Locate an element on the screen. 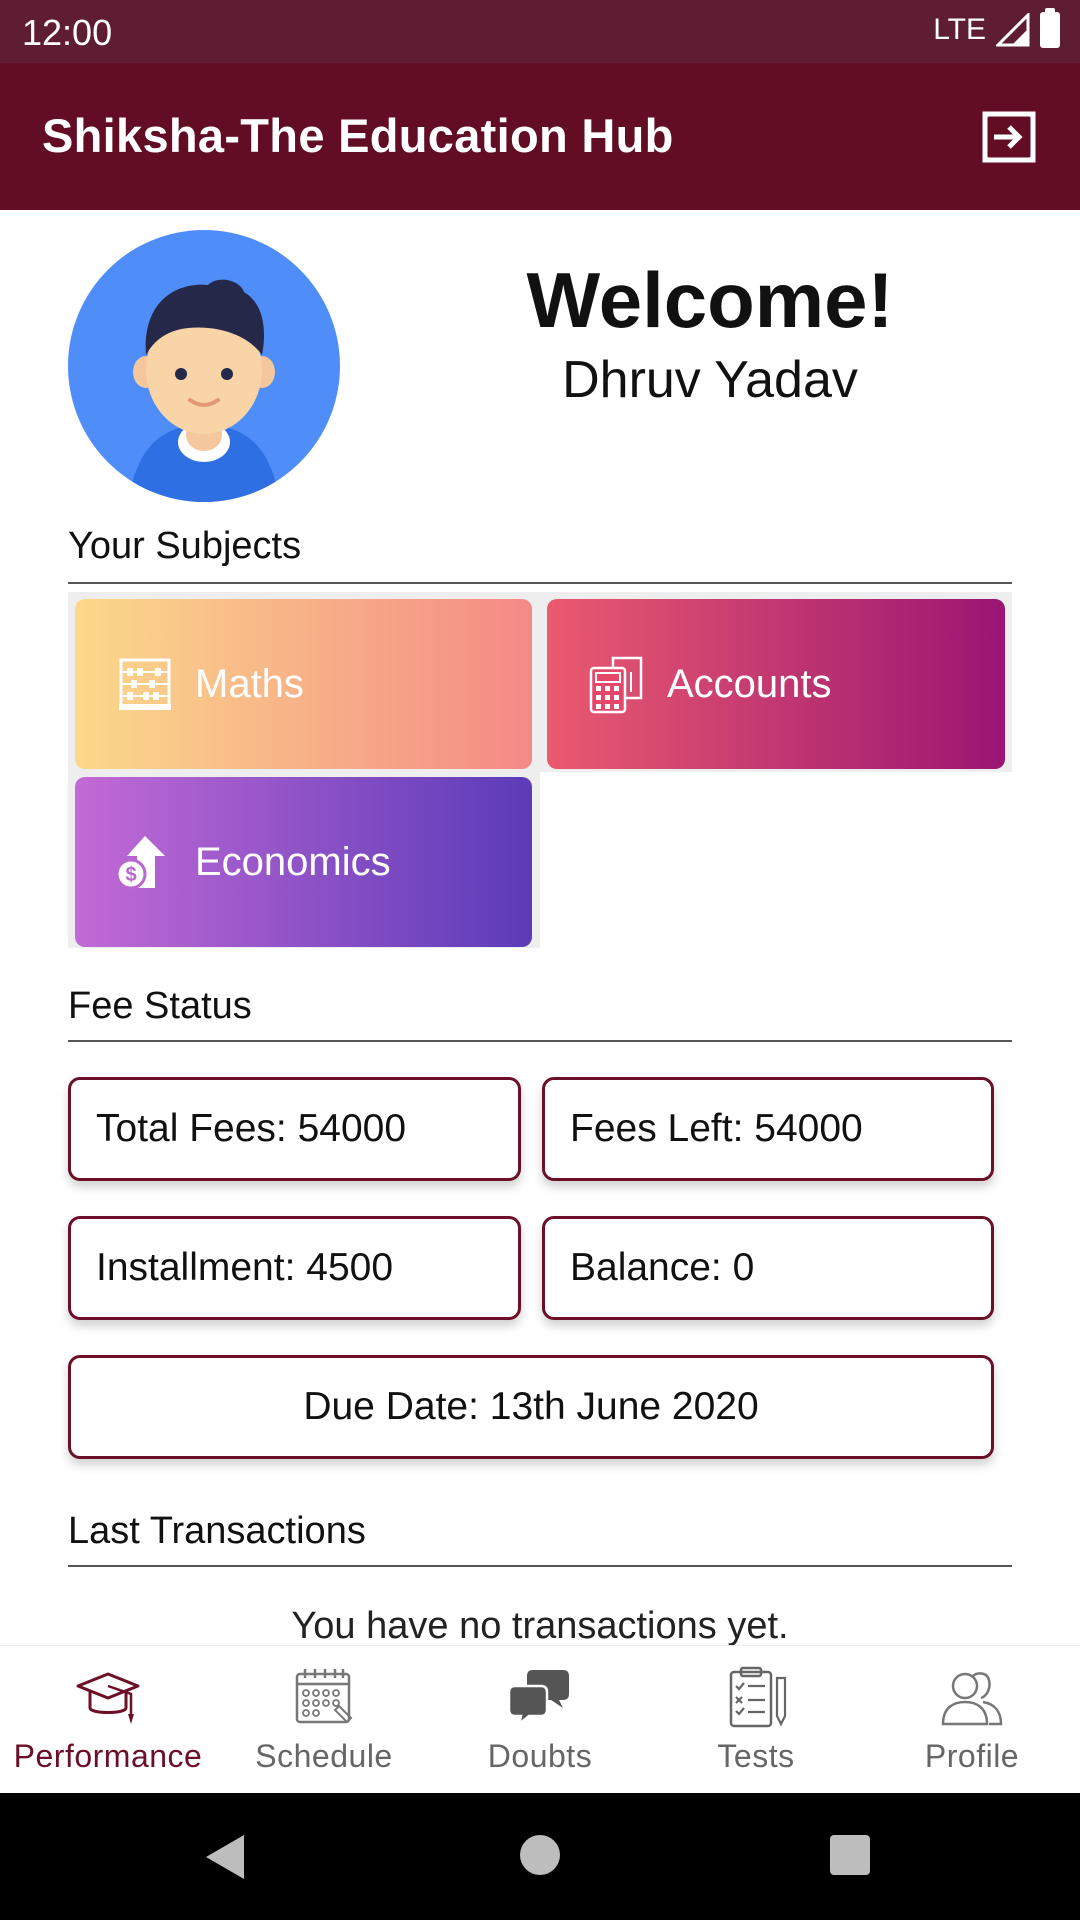  system-navigation-bar is located at coordinates (540, 1856).